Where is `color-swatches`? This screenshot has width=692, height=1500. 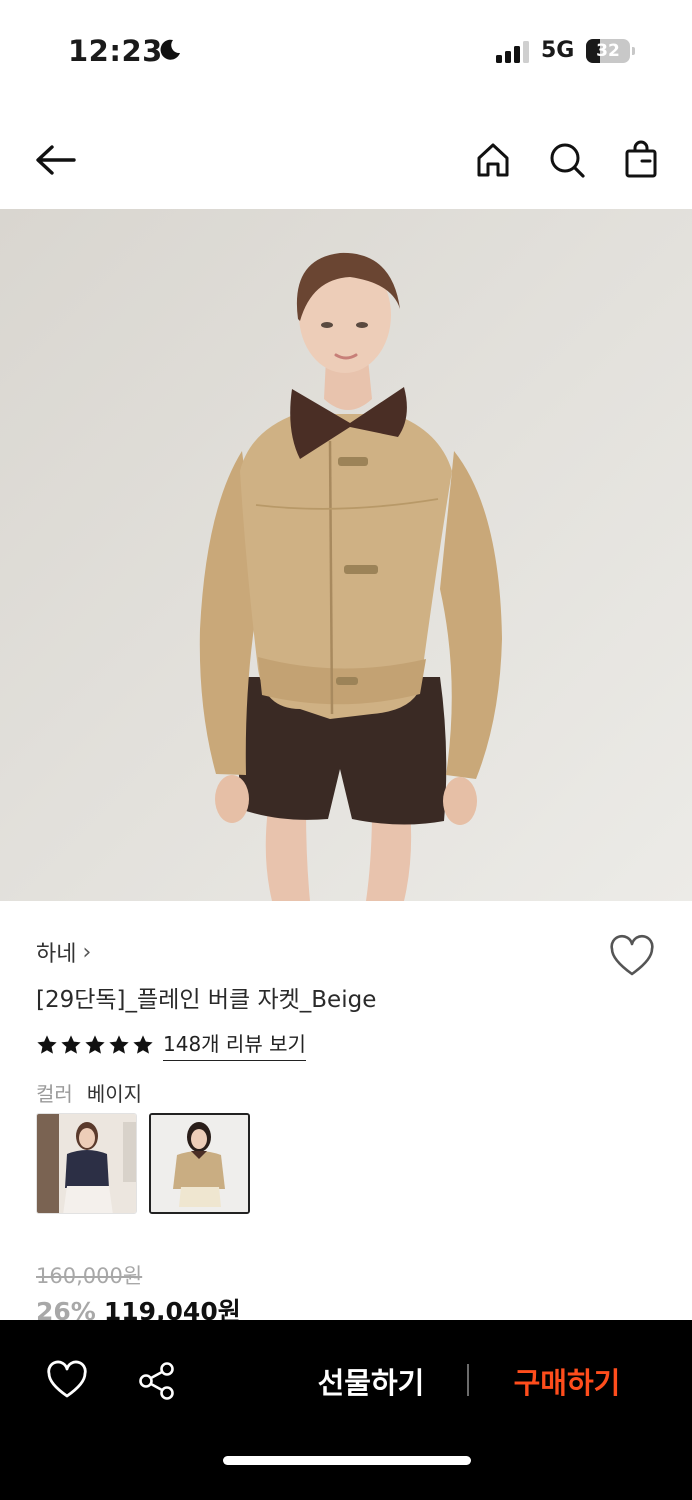 color-swatches is located at coordinates (143, 1163).